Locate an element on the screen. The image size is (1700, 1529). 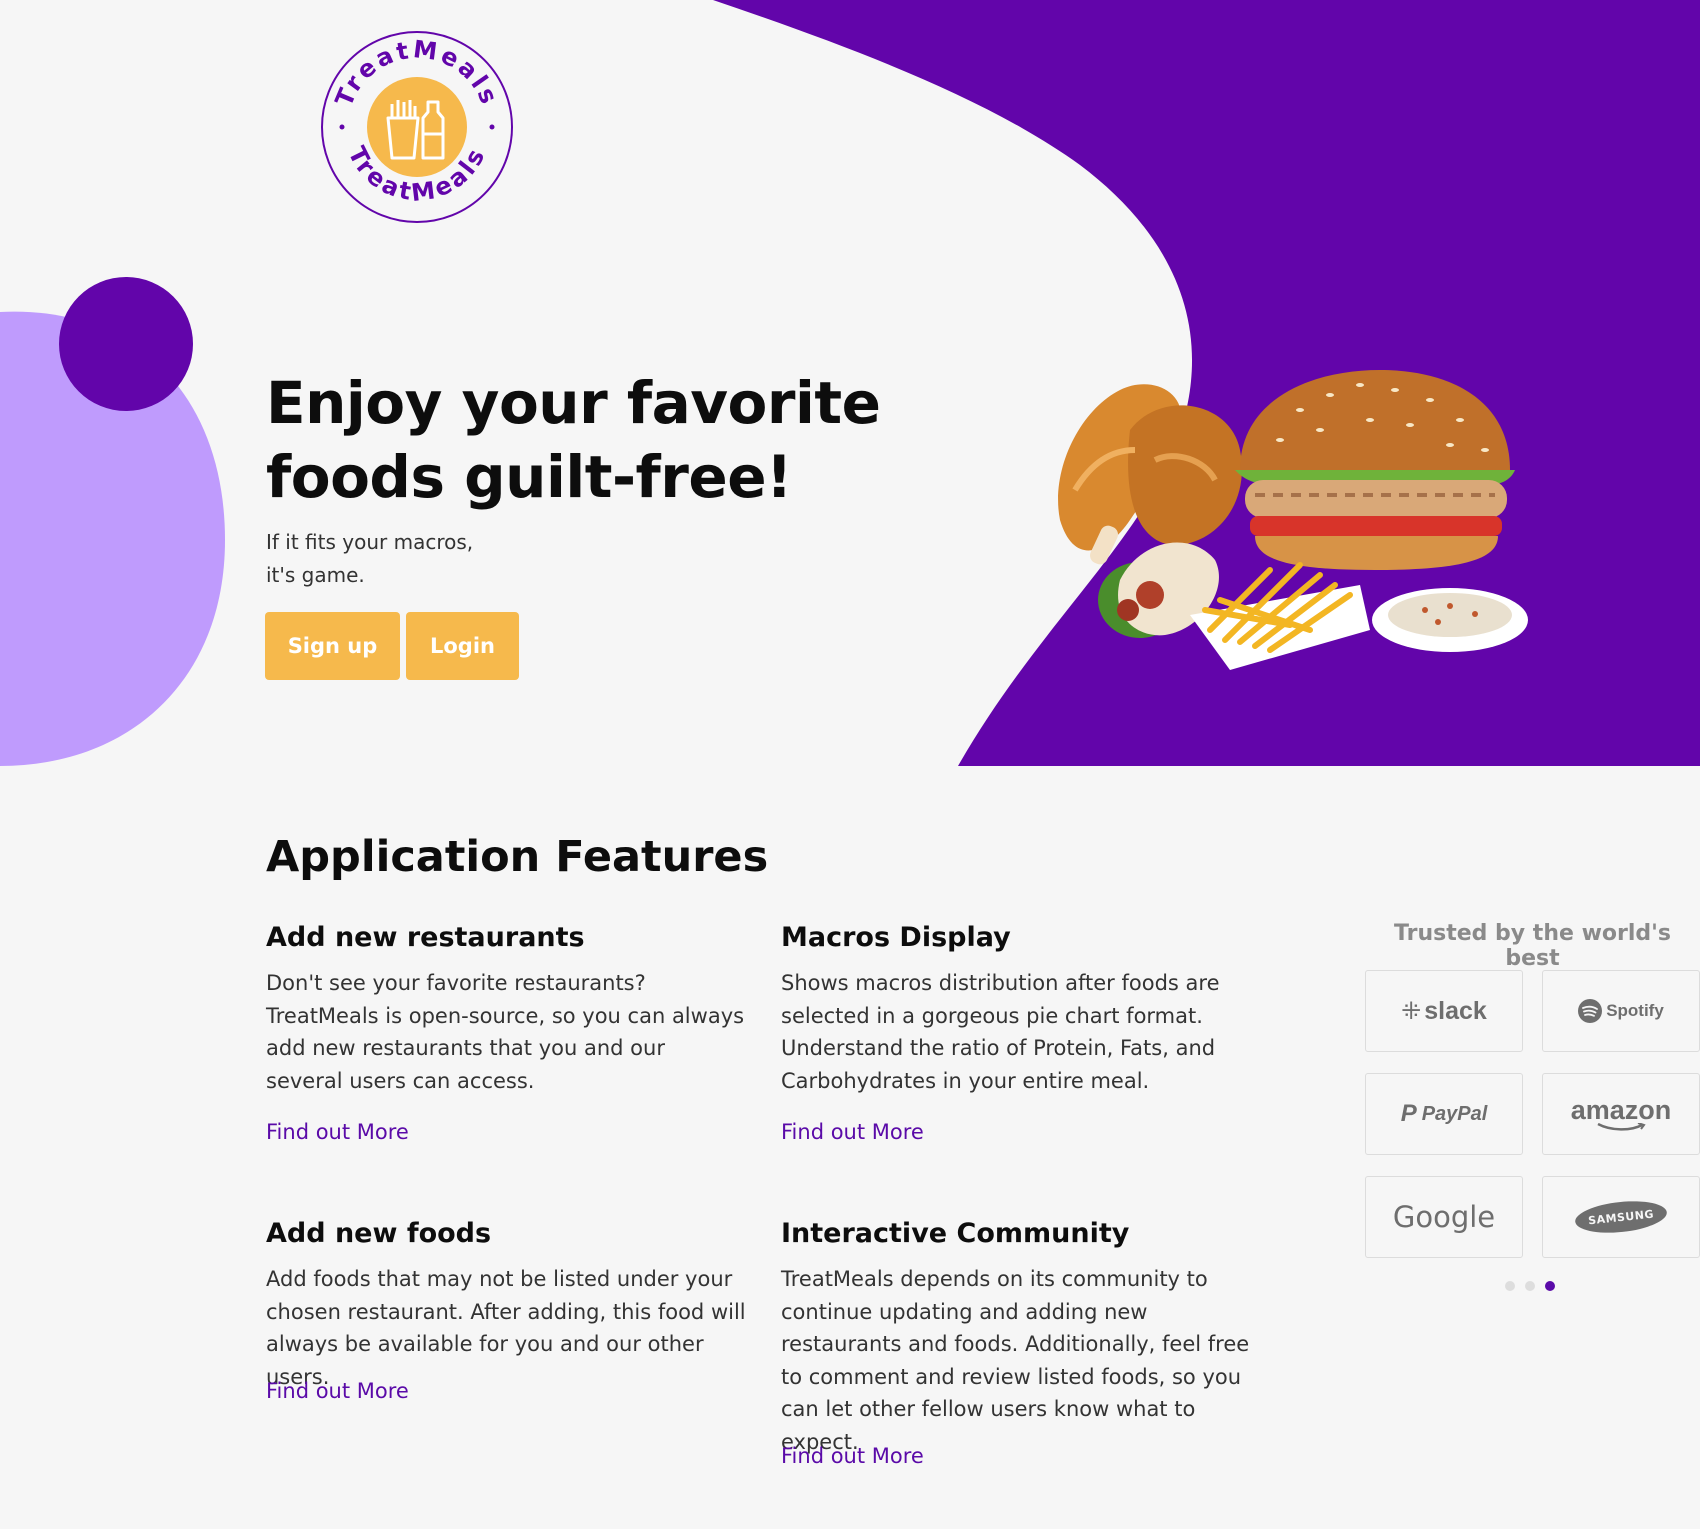
brand-google: Google is located at coordinates (1444, 1217).